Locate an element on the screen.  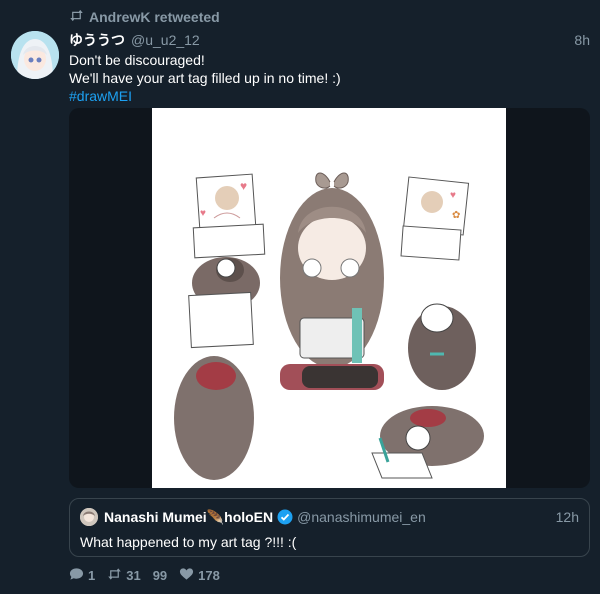
quoted-avatar is located at coordinates (89, 517).